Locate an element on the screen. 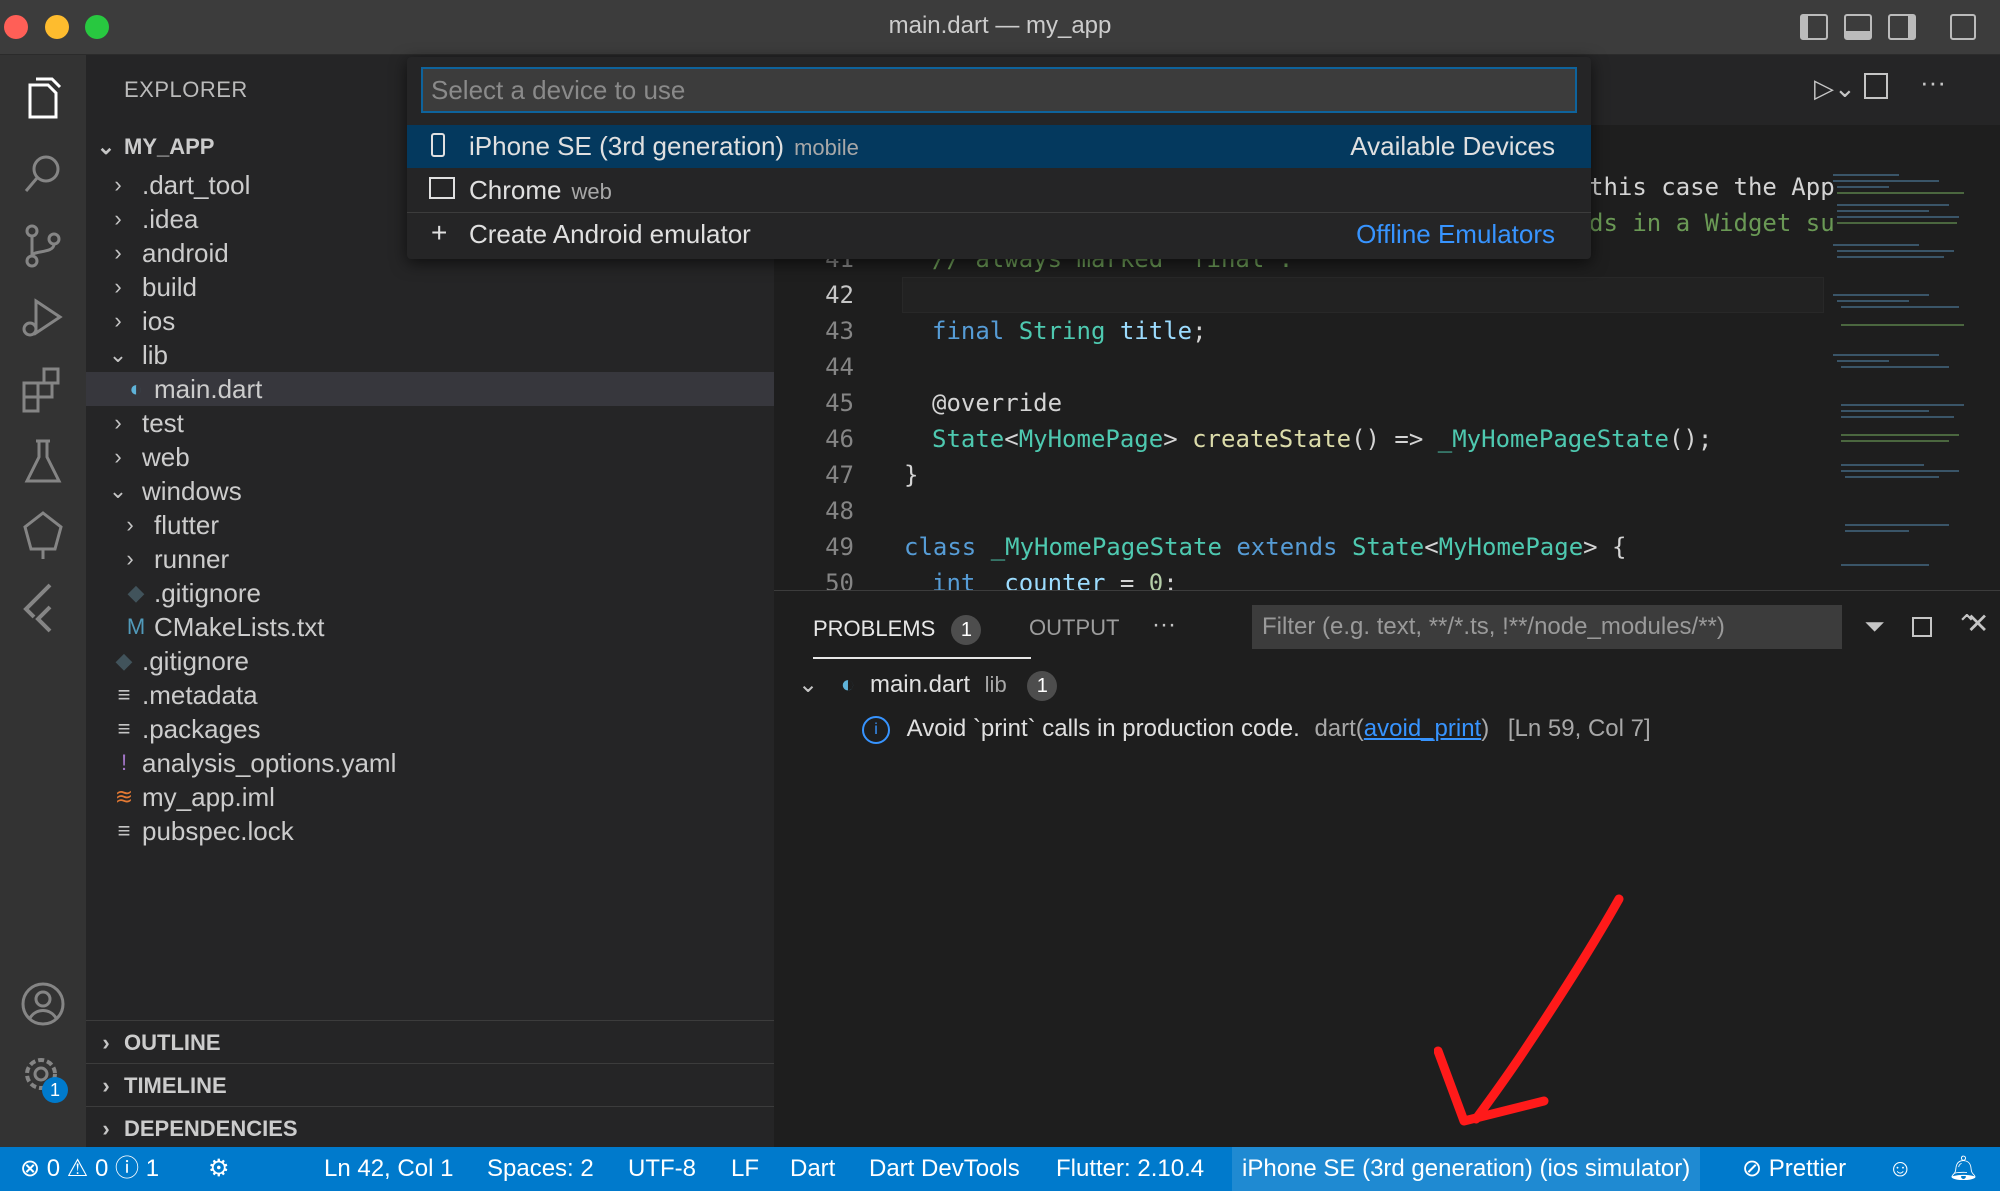  minimap is located at coordinates (1899, 375).